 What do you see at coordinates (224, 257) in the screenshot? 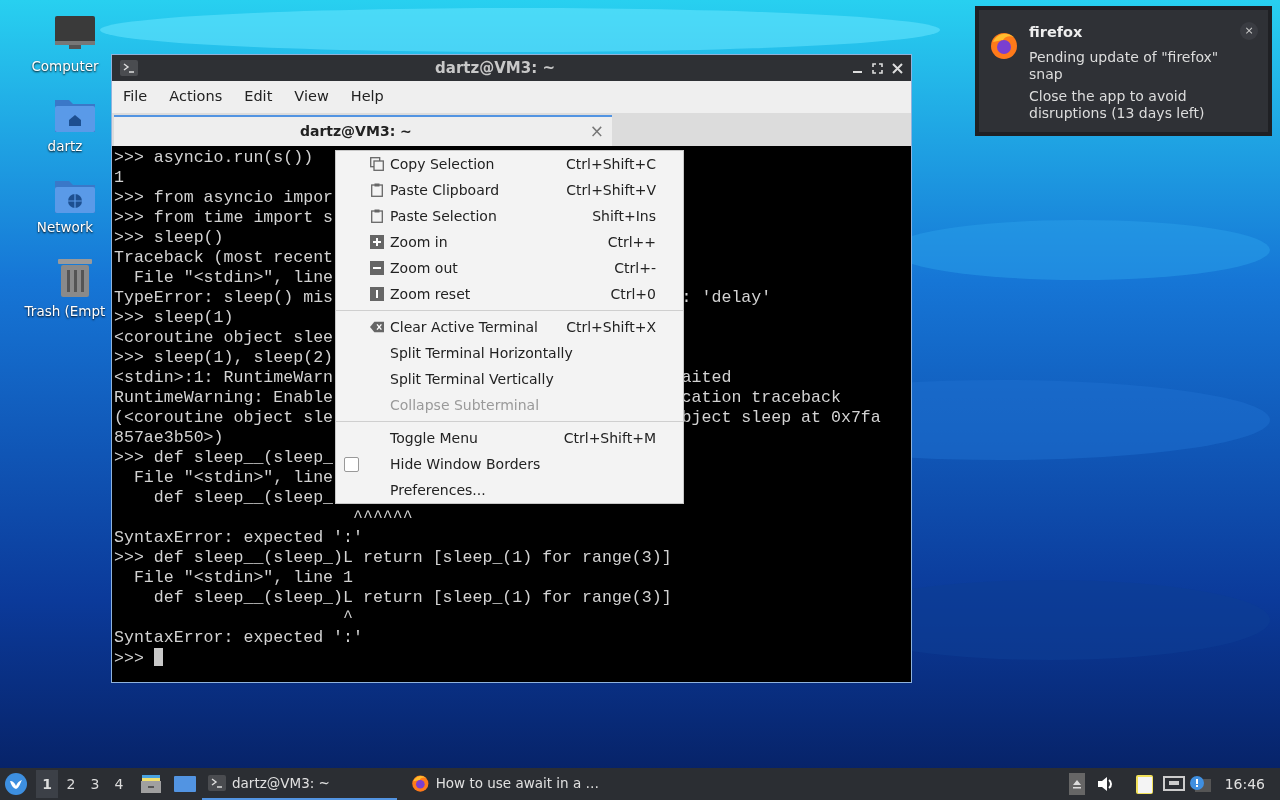
I see `terminal-line: Traceback (most recent` at bounding box center [224, 257].